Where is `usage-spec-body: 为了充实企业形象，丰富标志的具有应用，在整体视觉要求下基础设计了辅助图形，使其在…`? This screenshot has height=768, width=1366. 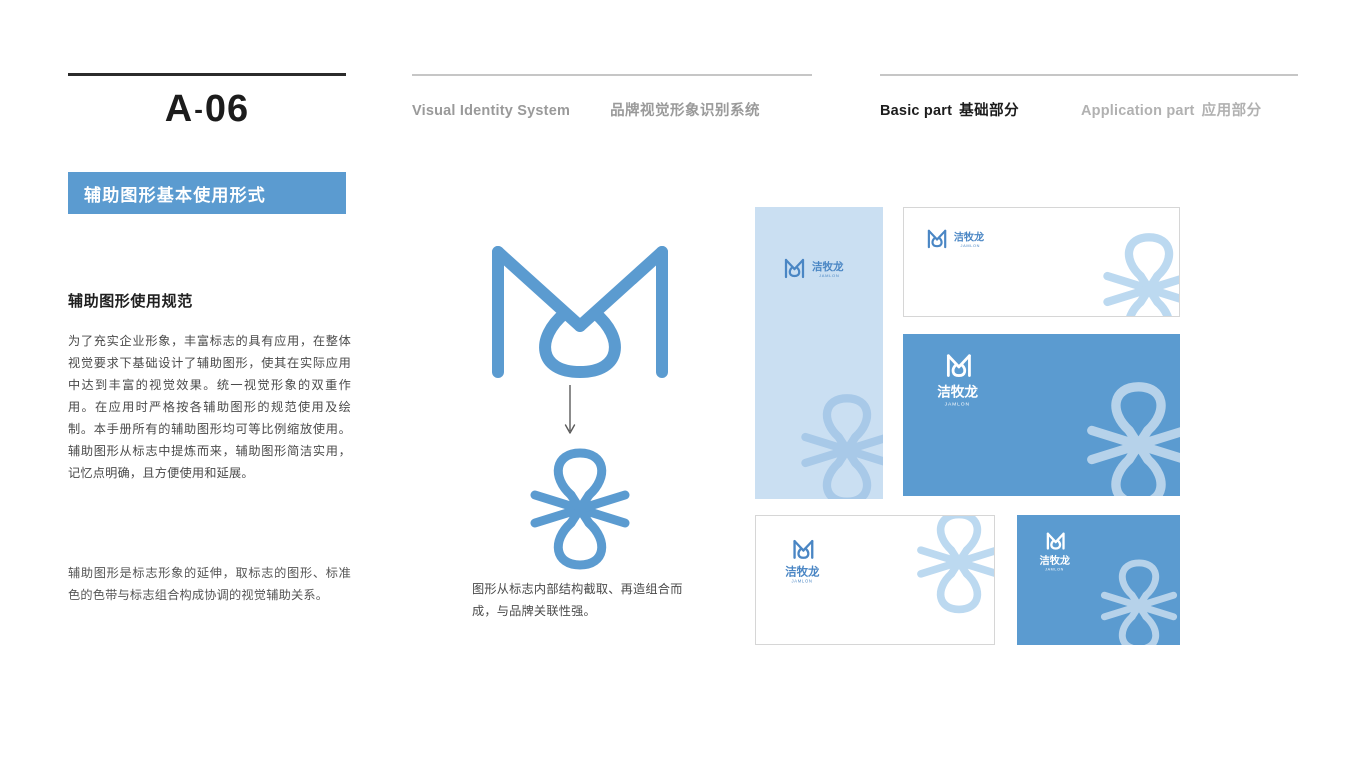 usage-spec-body: 为了充实企业形象，丰富标志的具有应用，在整体视觉要求下基础设计了辅助图形，使其在… is located at coordinates (209, 407).